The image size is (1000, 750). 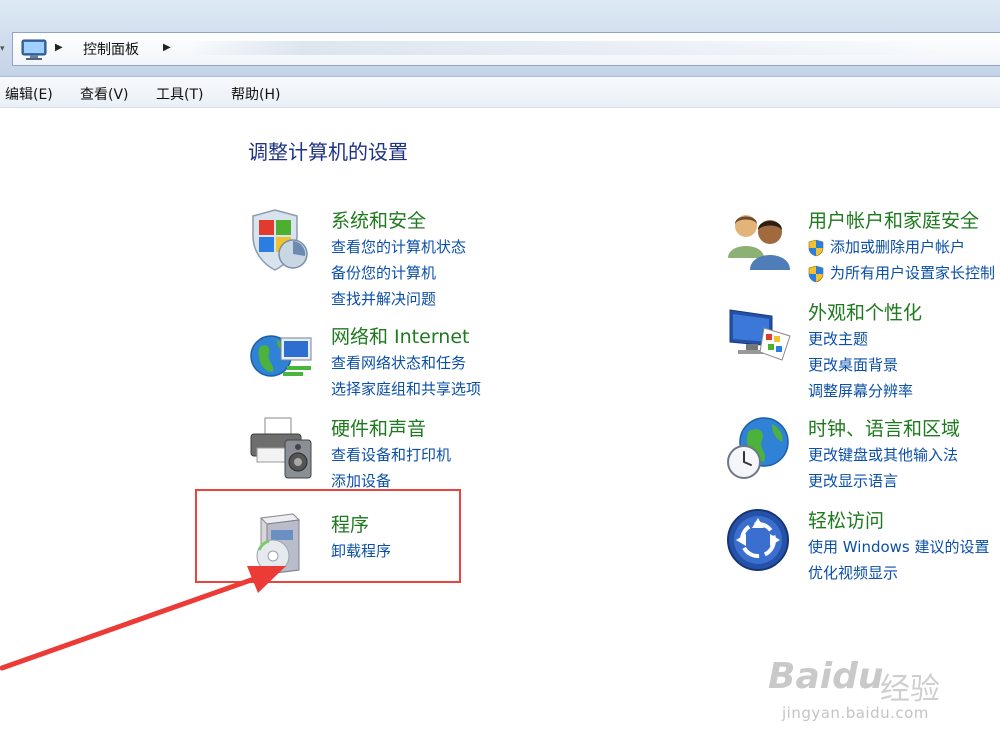 I want to click on baidu-watermark-url: jingyan.baidu.com, so click(x=855, y=713).